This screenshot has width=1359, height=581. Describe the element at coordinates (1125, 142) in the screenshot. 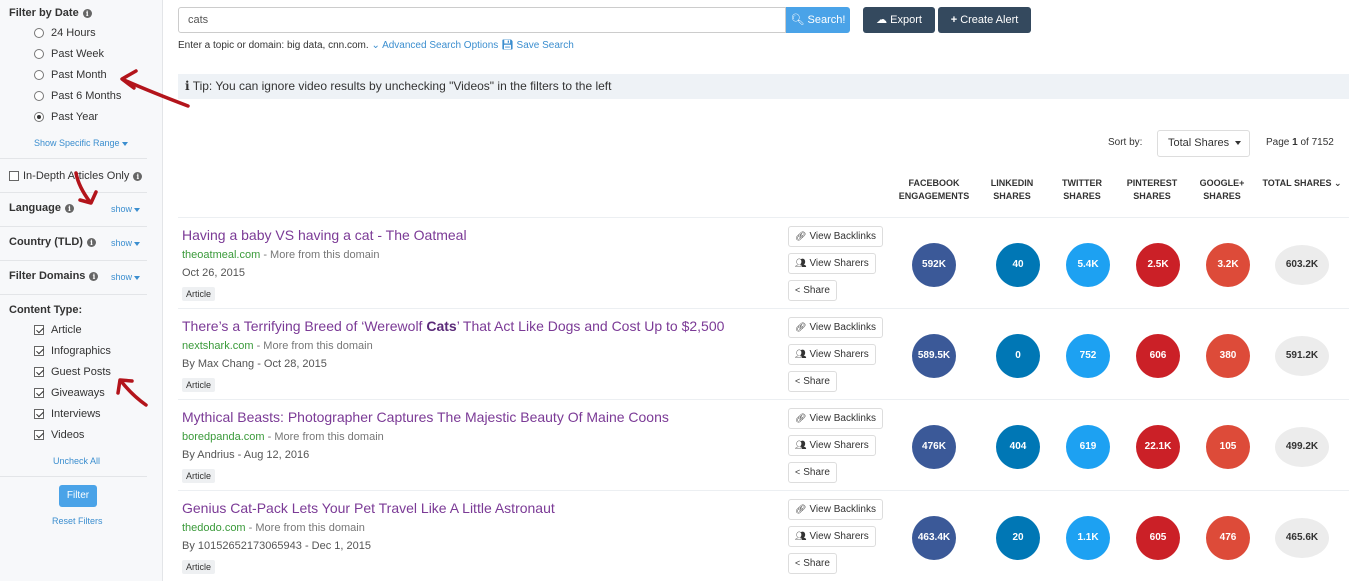

I see `sort-by-label: Sort by:` at that location.